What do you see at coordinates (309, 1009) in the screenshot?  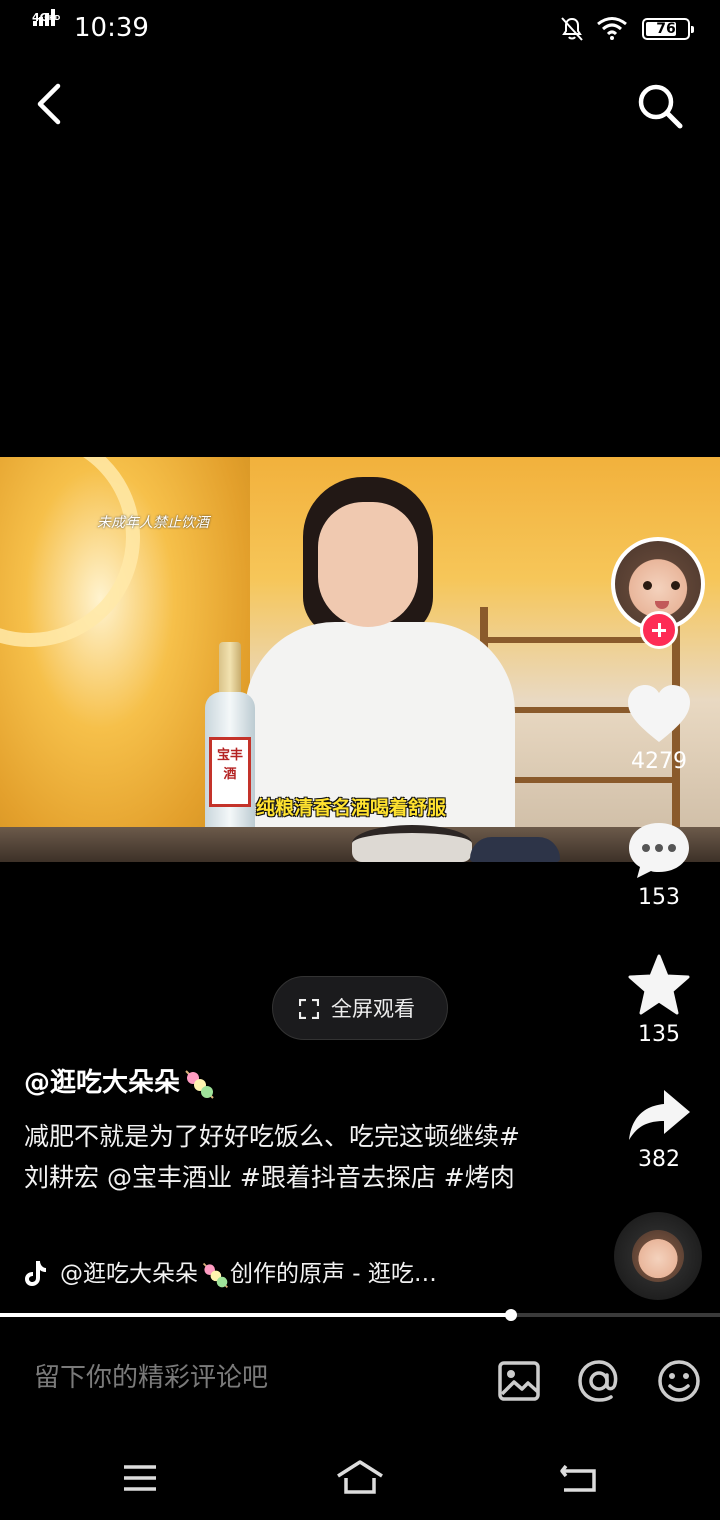 I see `fullscreen-icon` at bounding box center [309, 1009].